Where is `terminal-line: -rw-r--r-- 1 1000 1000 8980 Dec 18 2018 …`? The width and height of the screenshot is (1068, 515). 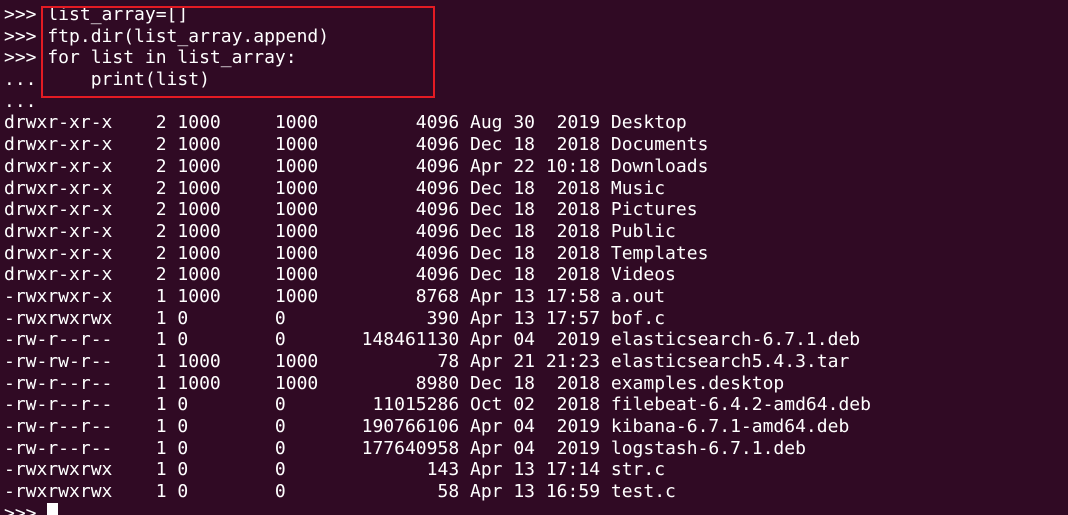 terminal-line: -rw-r--r-- 1 1000 1000 8980 Dec 18 2018 … is located at coordinates (394, 383).